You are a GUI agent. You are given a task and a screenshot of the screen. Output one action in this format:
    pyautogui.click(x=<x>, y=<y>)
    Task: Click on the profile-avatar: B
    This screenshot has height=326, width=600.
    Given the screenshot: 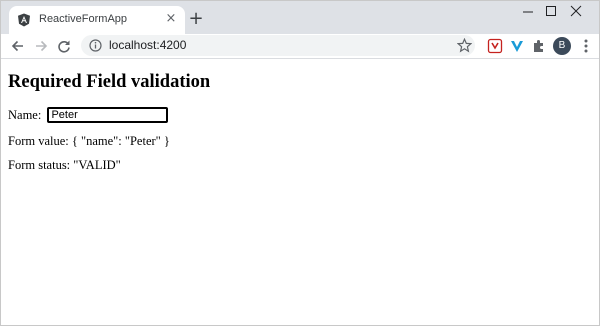 What is the action you would take?
    pyautogui.click(x=562, y=46)
    